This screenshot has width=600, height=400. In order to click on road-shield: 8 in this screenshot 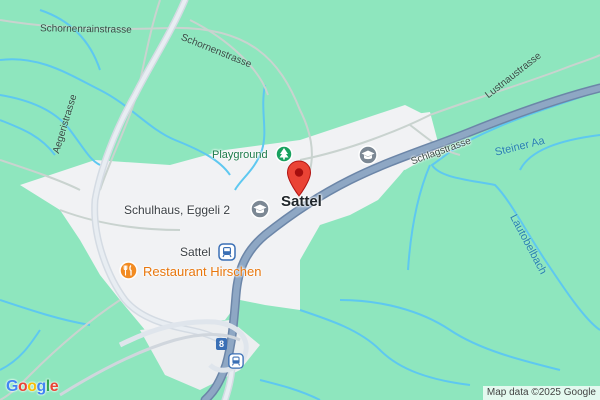, I will do `click(221, 344)`.